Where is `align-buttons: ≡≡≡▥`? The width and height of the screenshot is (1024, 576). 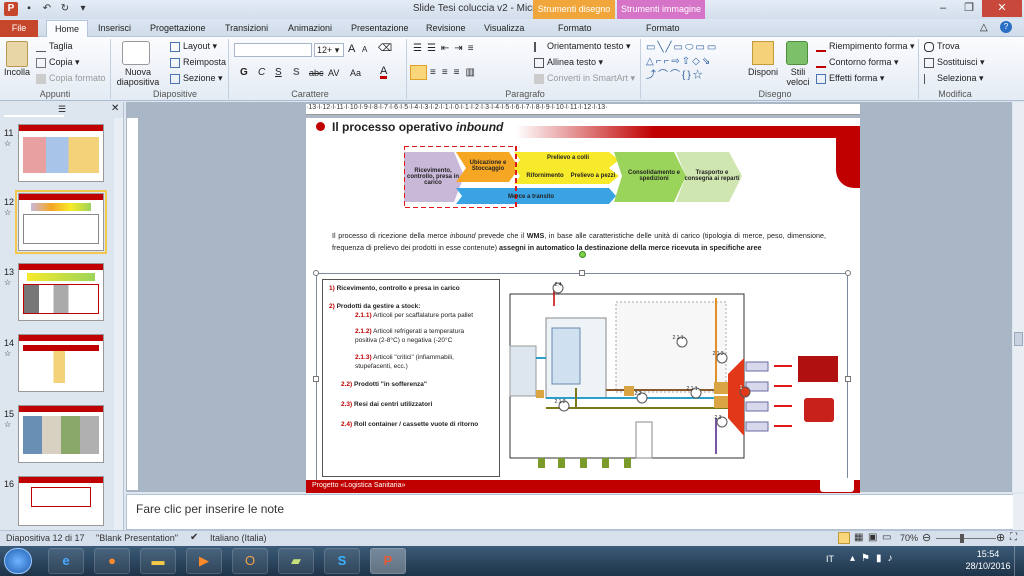
align-buttons: ≡≡≡▥ is located at coordinates (455, 72).